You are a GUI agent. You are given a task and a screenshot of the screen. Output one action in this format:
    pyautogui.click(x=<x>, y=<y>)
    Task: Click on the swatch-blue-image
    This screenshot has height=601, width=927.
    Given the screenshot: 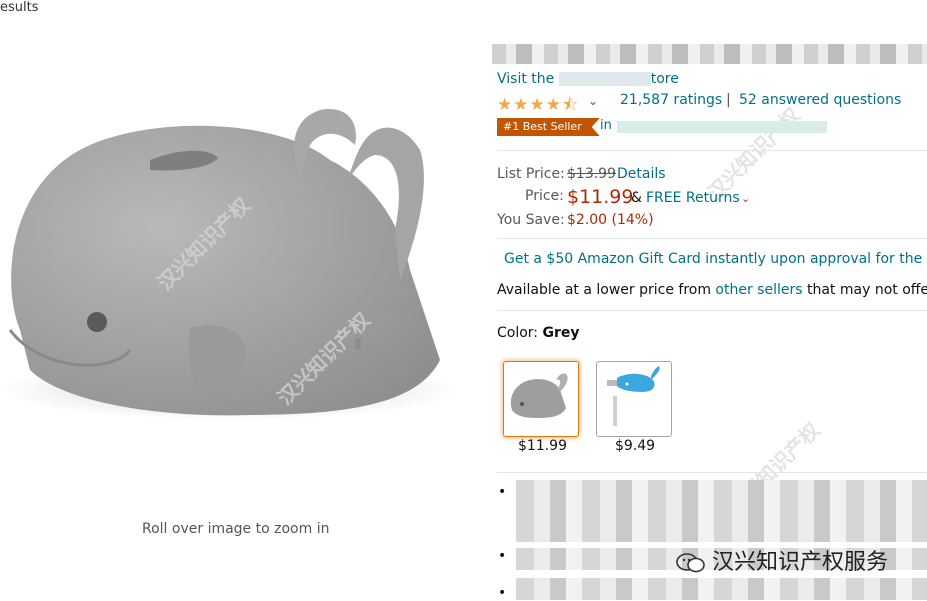 What is the action you would take?
    pyautogui.click(x=633, y=396)
    